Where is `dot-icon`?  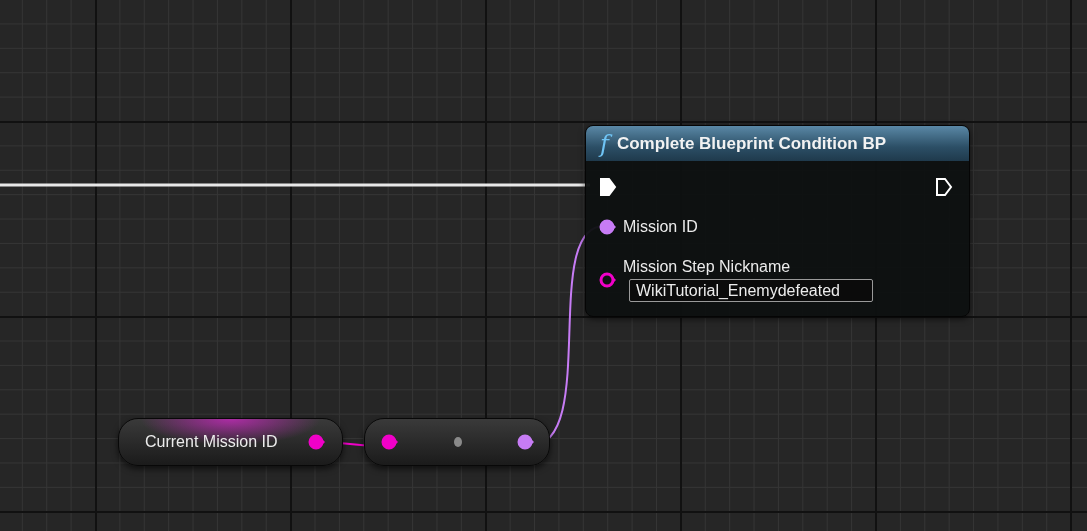
dot-icon is located at coordinates (458, 442).